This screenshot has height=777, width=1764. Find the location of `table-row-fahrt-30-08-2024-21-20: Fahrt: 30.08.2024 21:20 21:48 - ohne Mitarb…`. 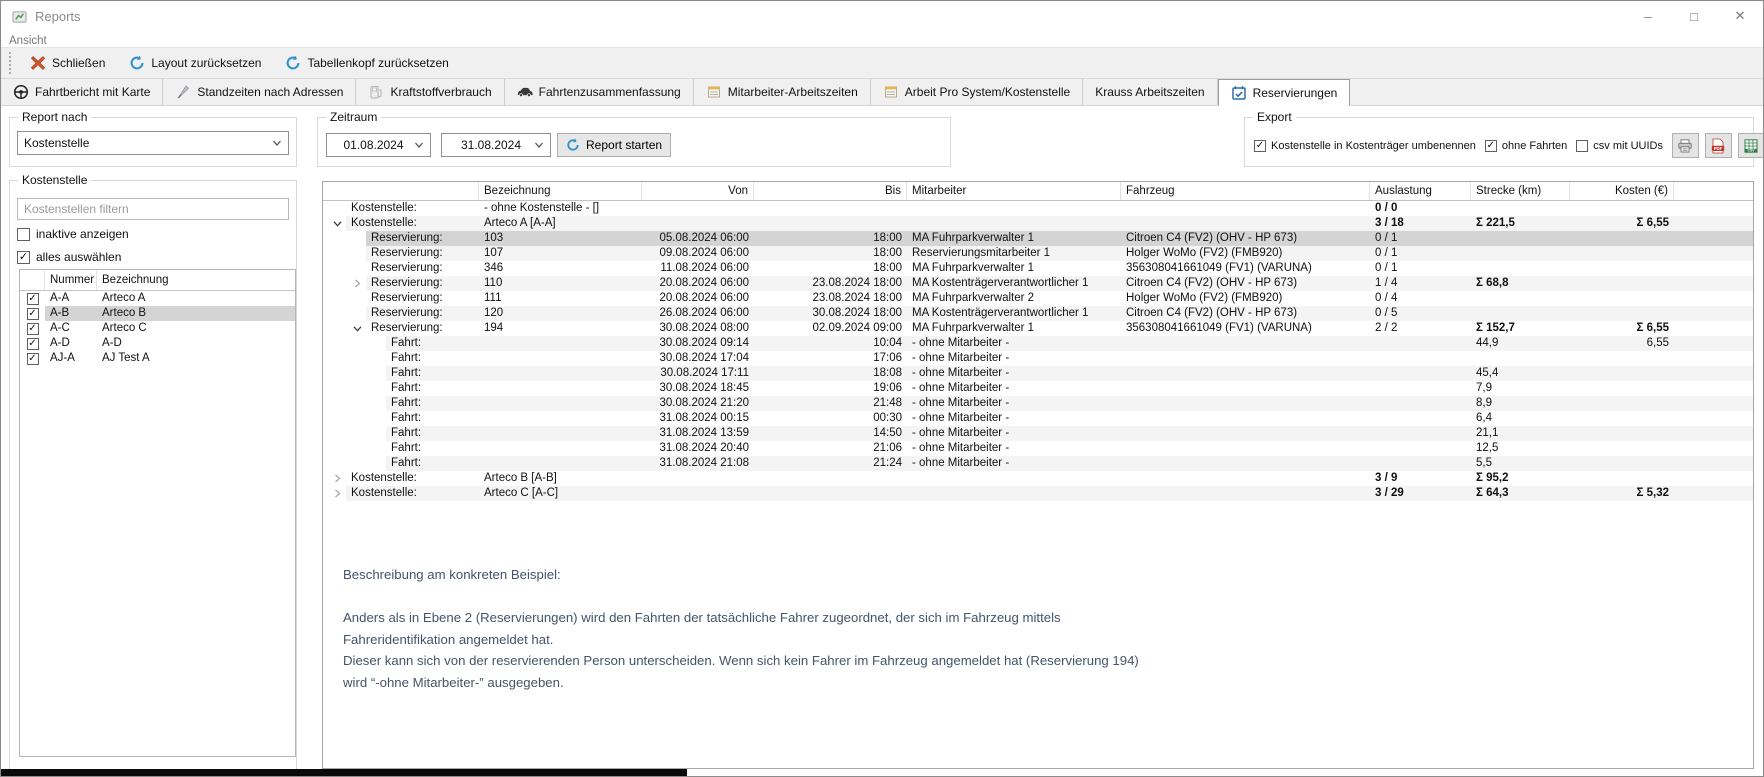

table-row-fahrt-30-08-2024-21-20: Fahrt: 30.08.2024 21:20 21:48 - ohne Mitarb… is located at coordinates (1038, 403).